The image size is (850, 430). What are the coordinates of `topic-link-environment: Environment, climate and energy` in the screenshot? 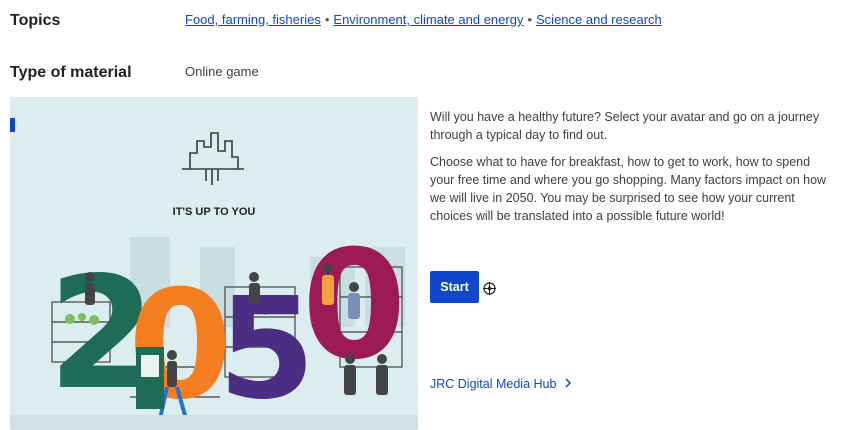 It's located at (428, 19).